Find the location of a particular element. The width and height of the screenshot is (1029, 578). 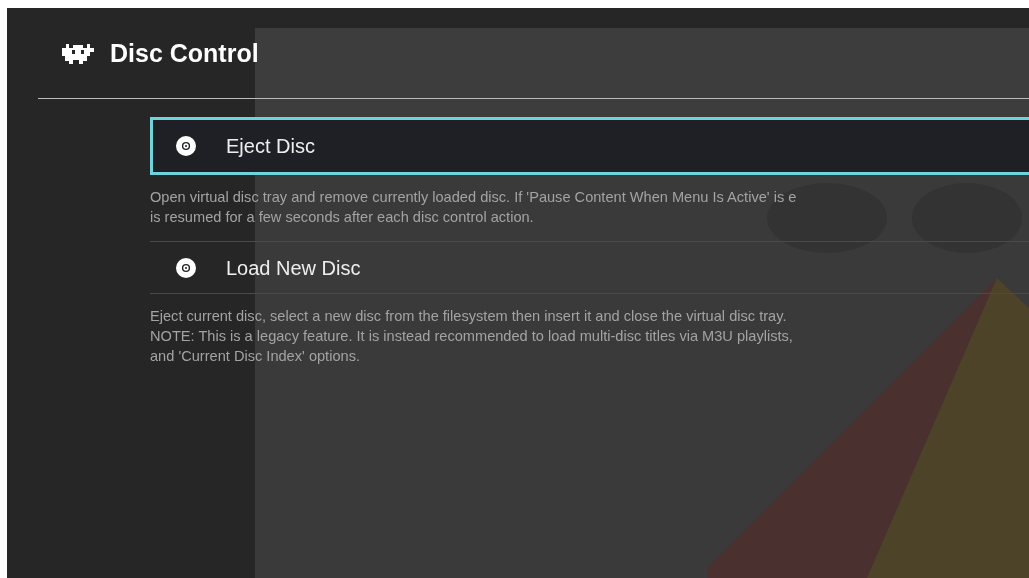

description-text: Eject current disc, select a new disc from the filesystem then insert it and close the virtual disc tray. is located at coordinates (469, 316).